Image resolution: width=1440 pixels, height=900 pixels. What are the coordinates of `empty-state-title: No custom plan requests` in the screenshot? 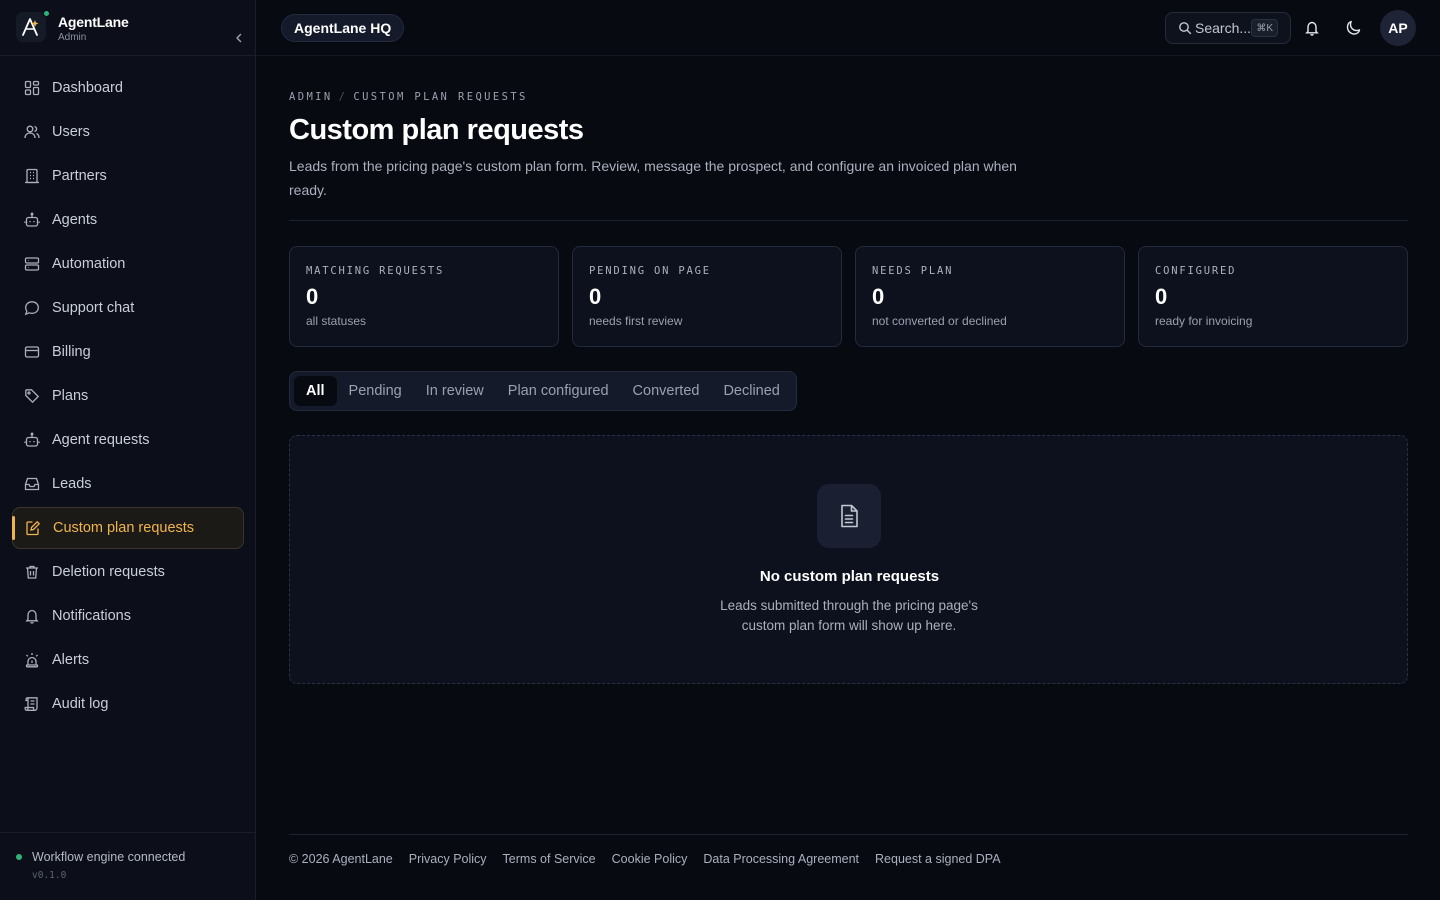 It's located at (849, 576).